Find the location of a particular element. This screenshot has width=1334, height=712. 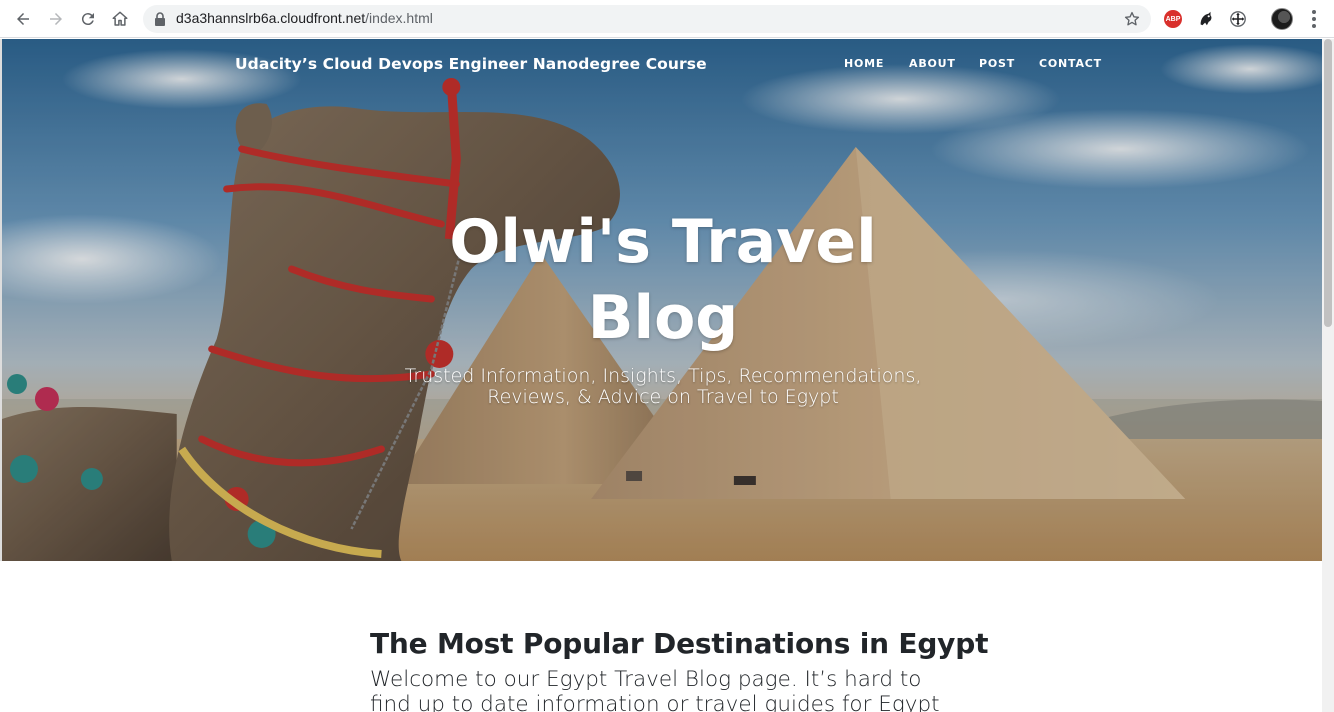

scrollbar-thumb is located at coordinates (1328, 183).